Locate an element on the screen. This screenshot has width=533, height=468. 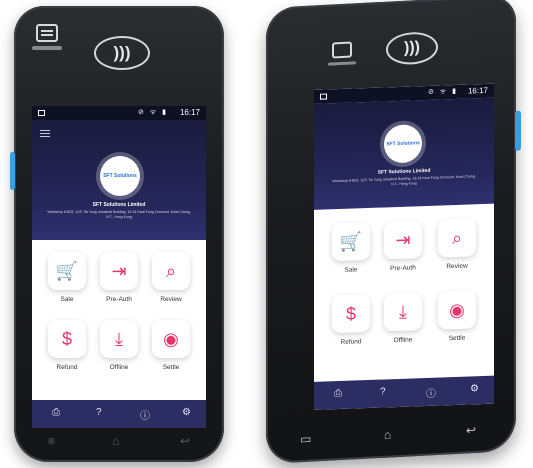
menu-icon is located at coordinates (45, 133).